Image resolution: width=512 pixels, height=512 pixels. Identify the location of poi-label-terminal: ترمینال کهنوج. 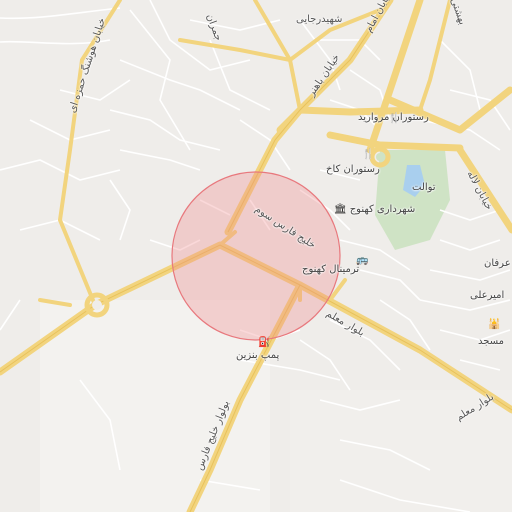
(331, 269).